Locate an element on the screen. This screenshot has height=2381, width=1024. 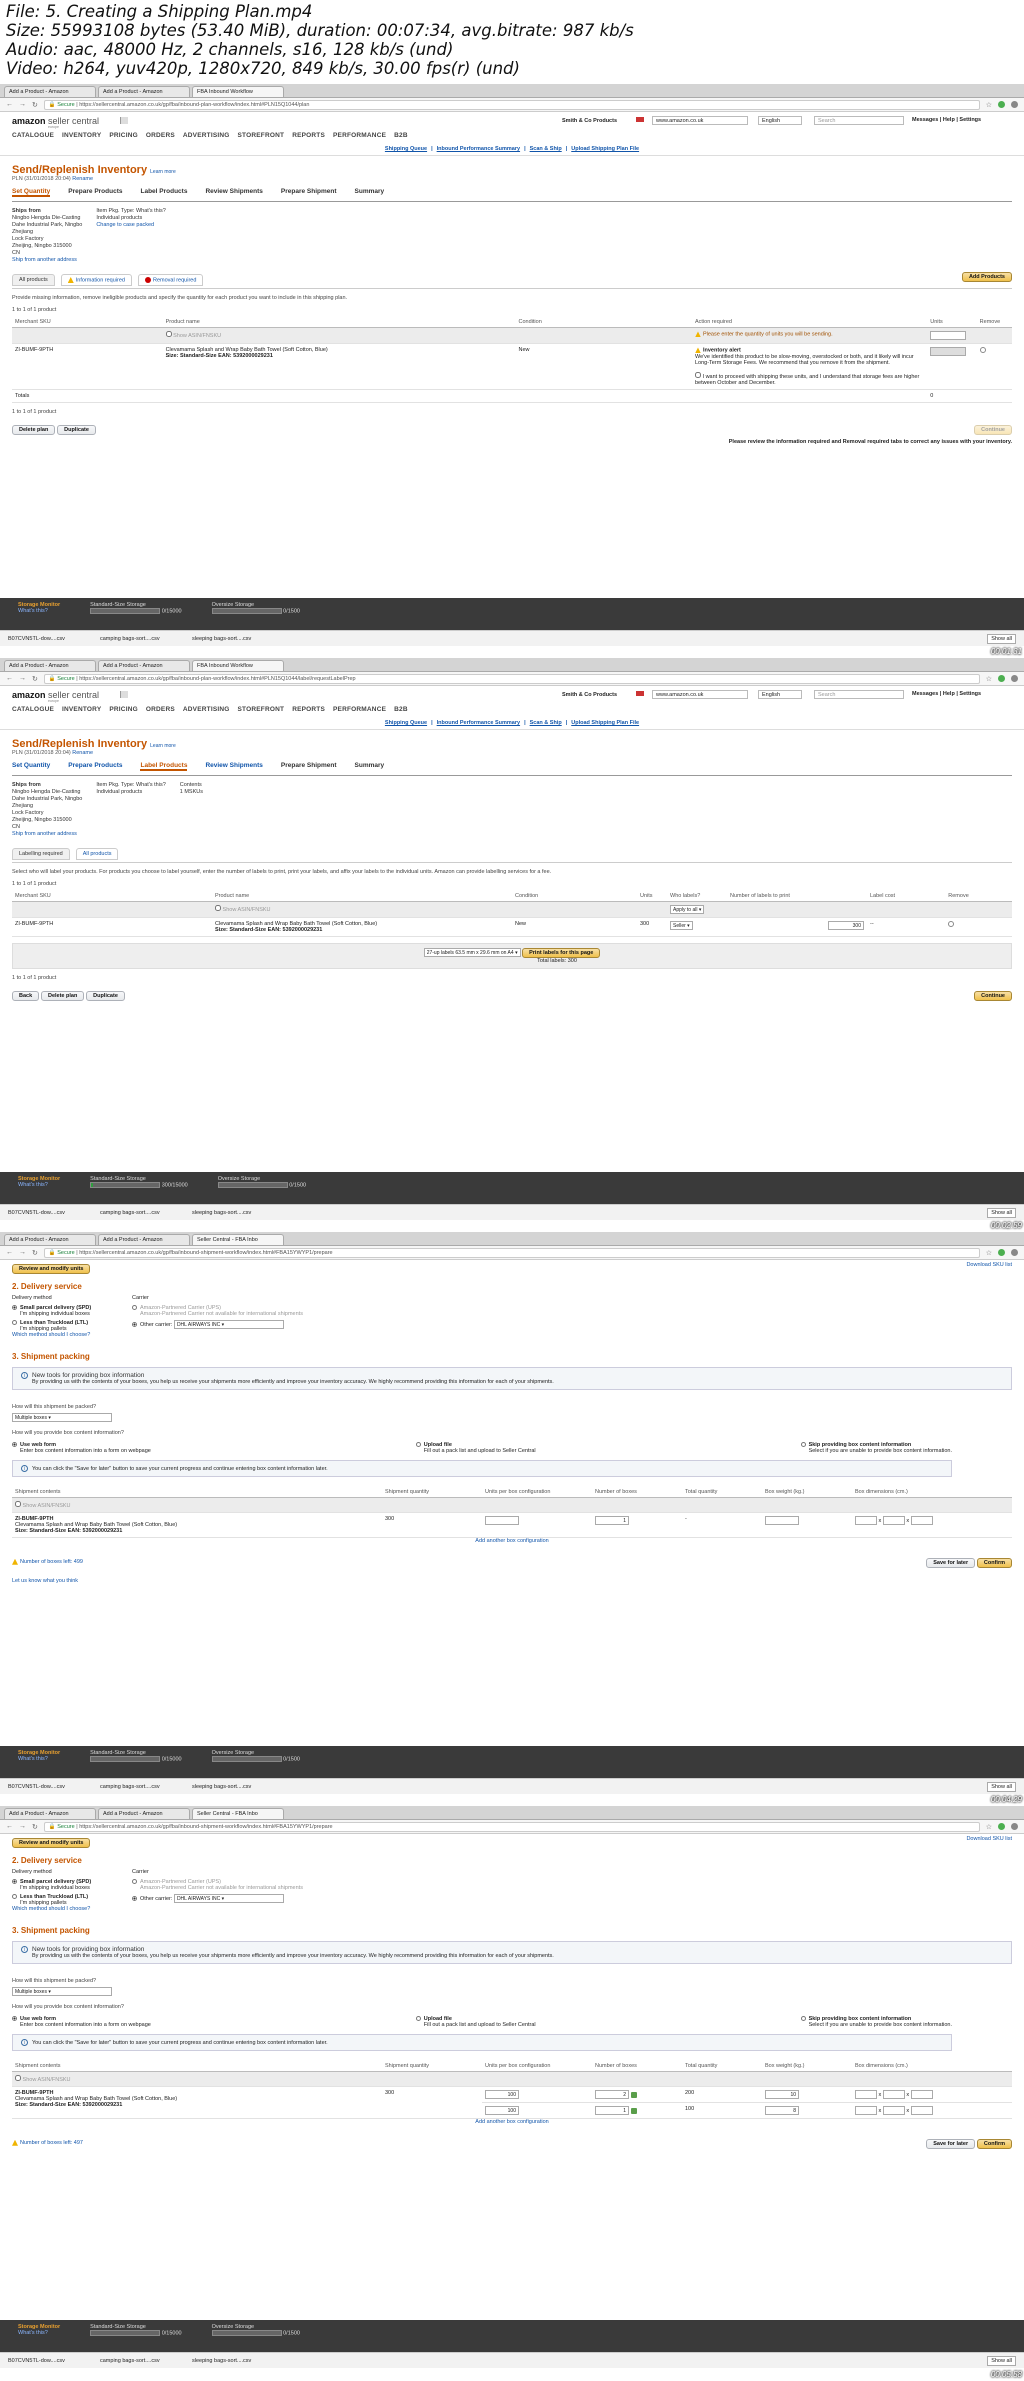
step-set-quantity: Set Quantity is located at coordinates (31, 192).